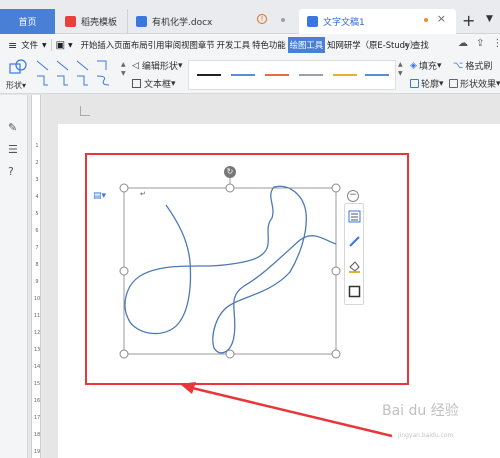 This screenshot has width=500, height=458. Describe the element at coordinates (354, 216) in the screenshot. I see `text-wrap-icon` at that location.